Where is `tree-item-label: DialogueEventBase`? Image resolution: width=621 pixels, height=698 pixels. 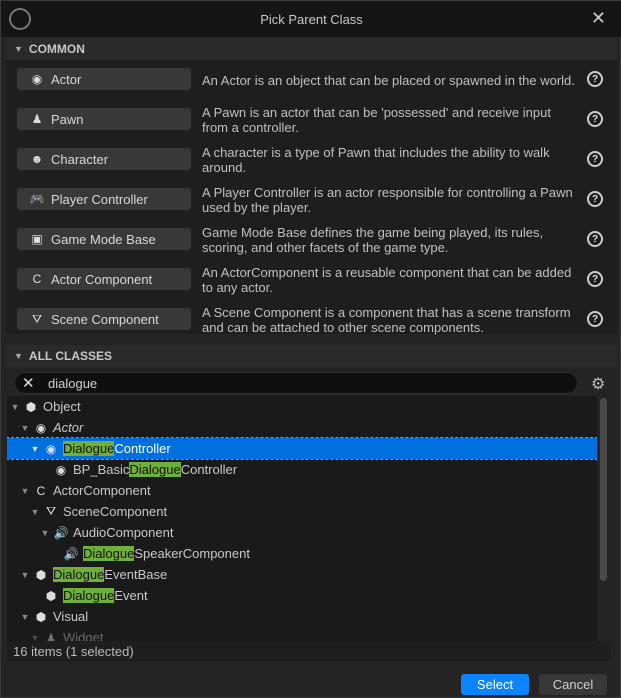
tree-item-label: DialogueEventBase is located at coordinates (110, 574).